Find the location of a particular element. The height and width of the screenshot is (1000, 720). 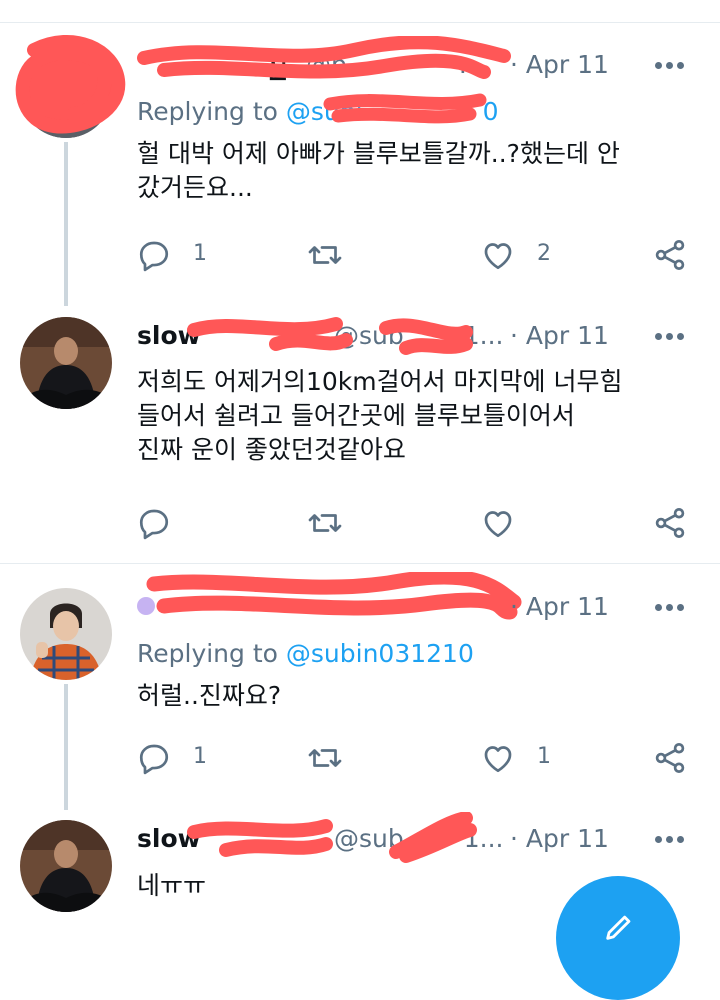

person-plaid-shirt-photo is located at coordinates (66, 634).